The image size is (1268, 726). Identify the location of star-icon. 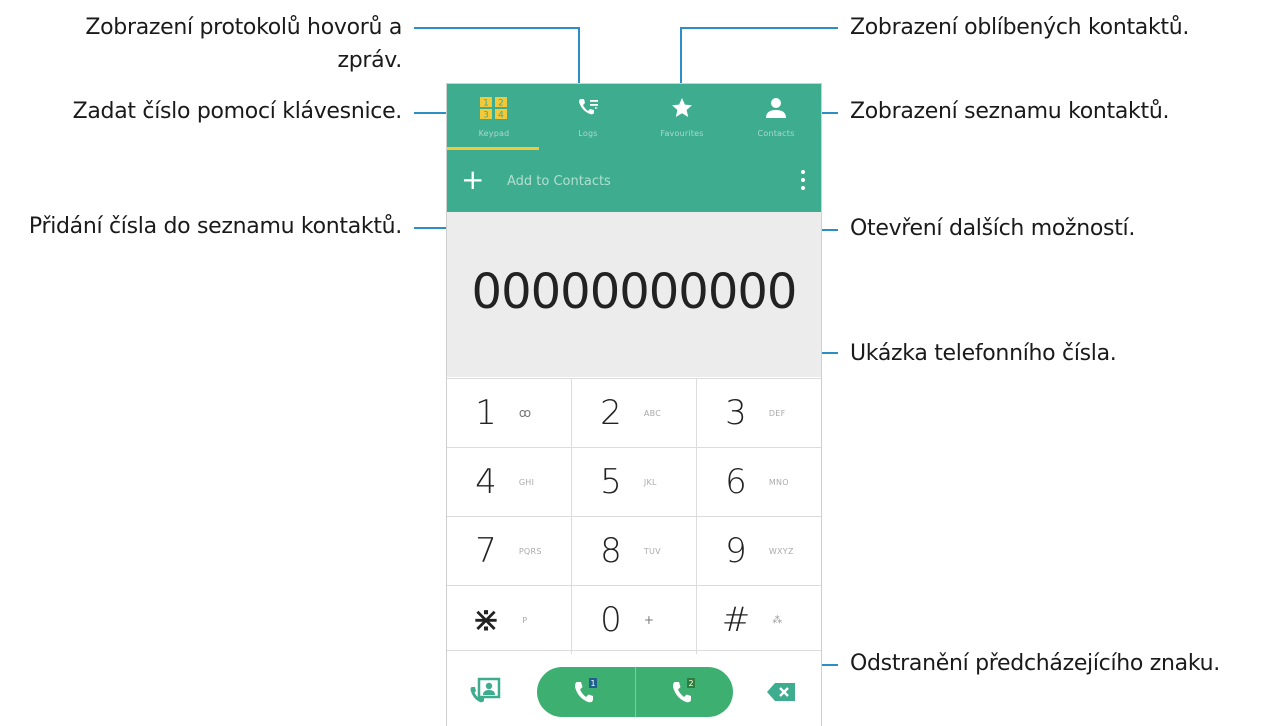
(682, 108).